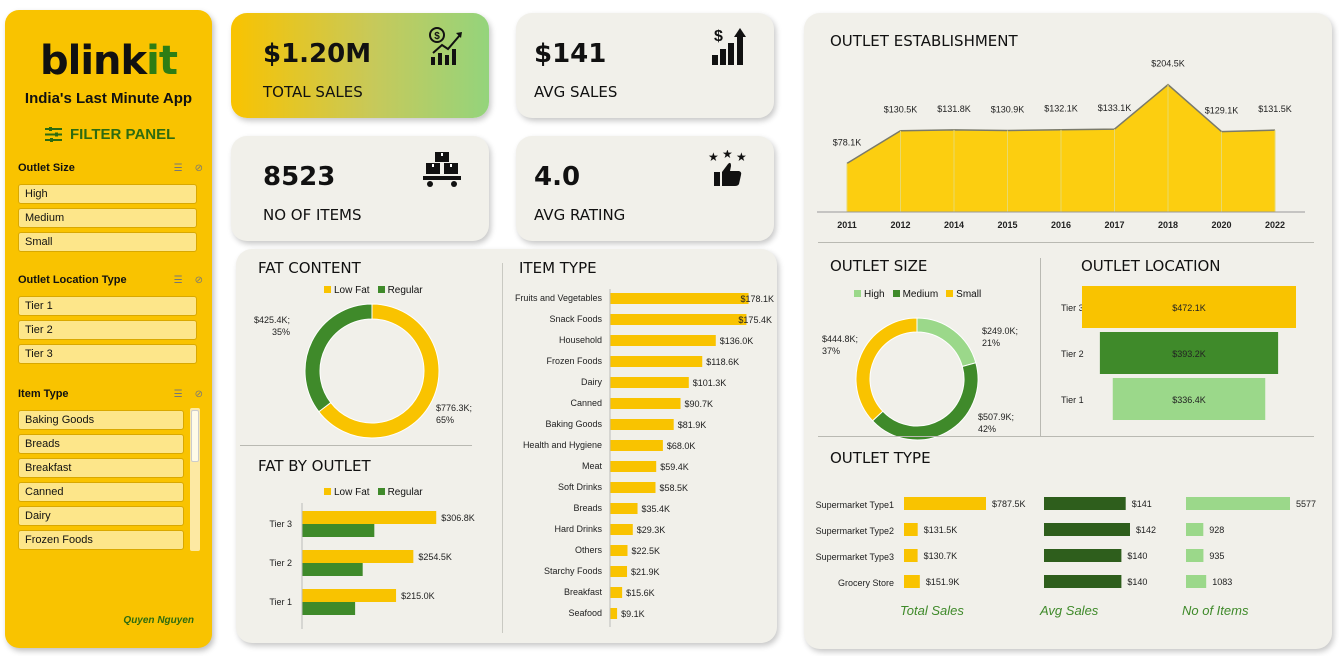 Image resolution: width=1339 pixels, height=656 pixels. Describe the element at coordinates (1142, 504) in the screenshot. I see `data-label: $141` at that location.